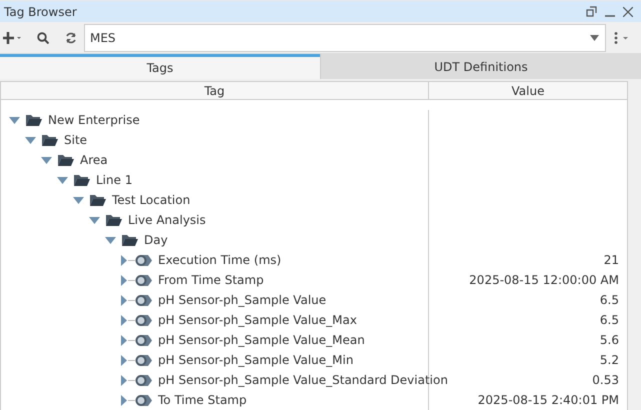 This screenshot has width=641, height=410. Describe the element at coordinates (202, 400) in the screenshot. I see `tag-label: To Time Stamp` at that location.